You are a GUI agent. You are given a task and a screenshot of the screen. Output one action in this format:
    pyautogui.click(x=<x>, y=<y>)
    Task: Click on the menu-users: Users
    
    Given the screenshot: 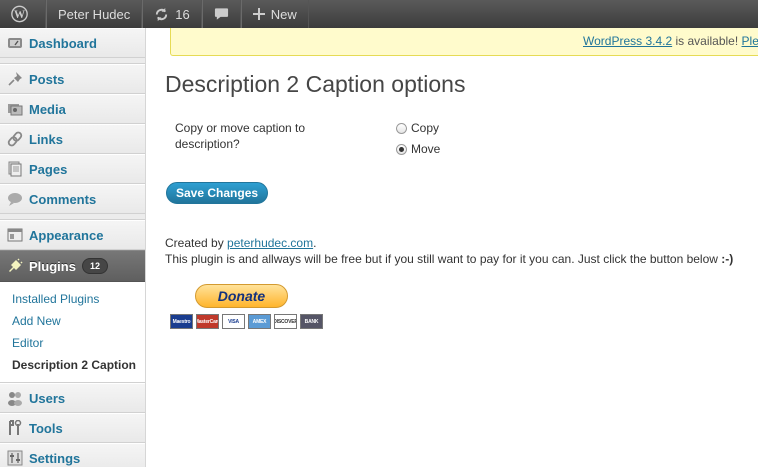 What is the action you would take?
    pyautogui.click(x=72, y=398)
    